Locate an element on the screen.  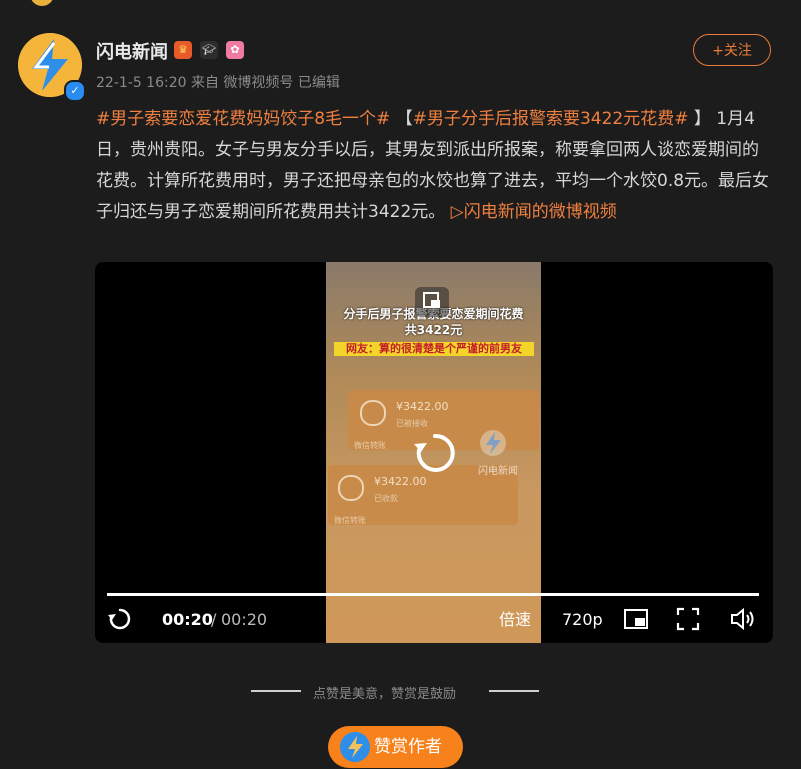
replay-icon is located at coordinates (435, 453).